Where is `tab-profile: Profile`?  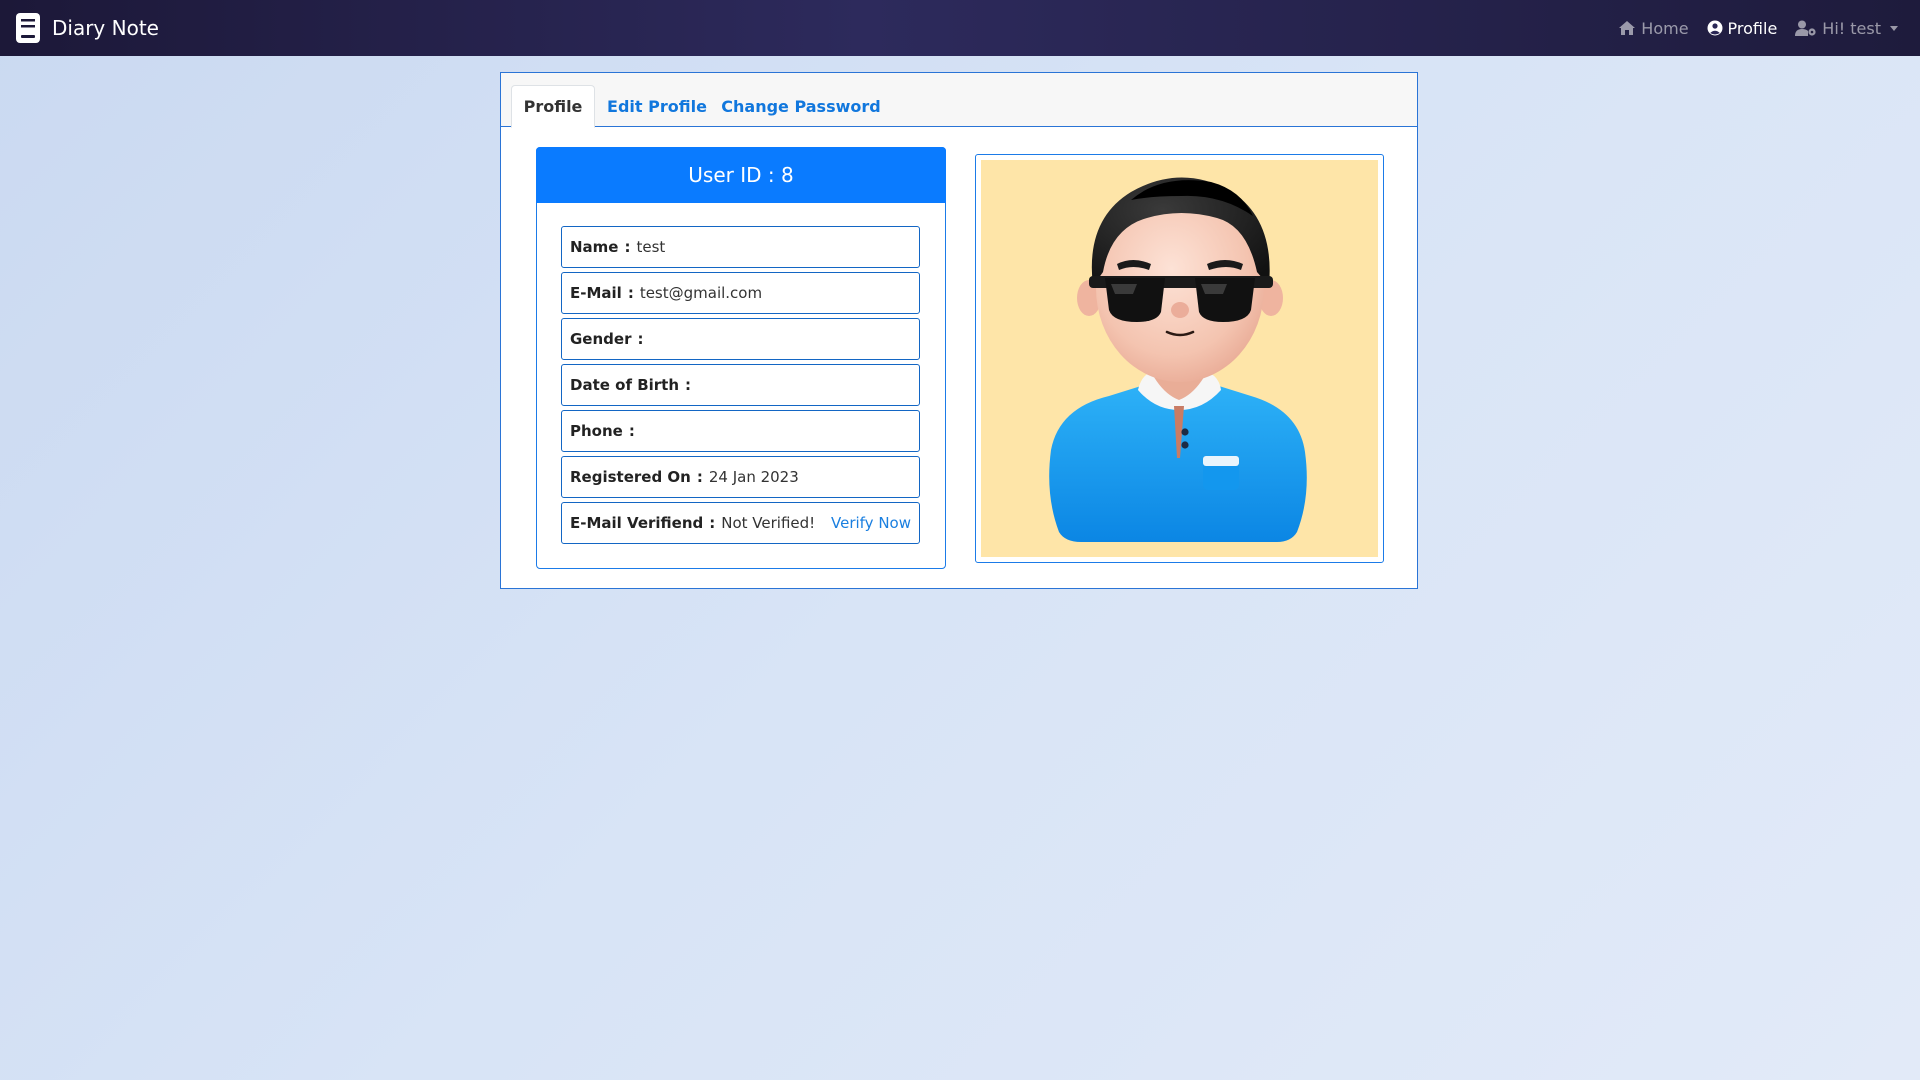 tab-profile: Profile is located at coordinates (553, 106).